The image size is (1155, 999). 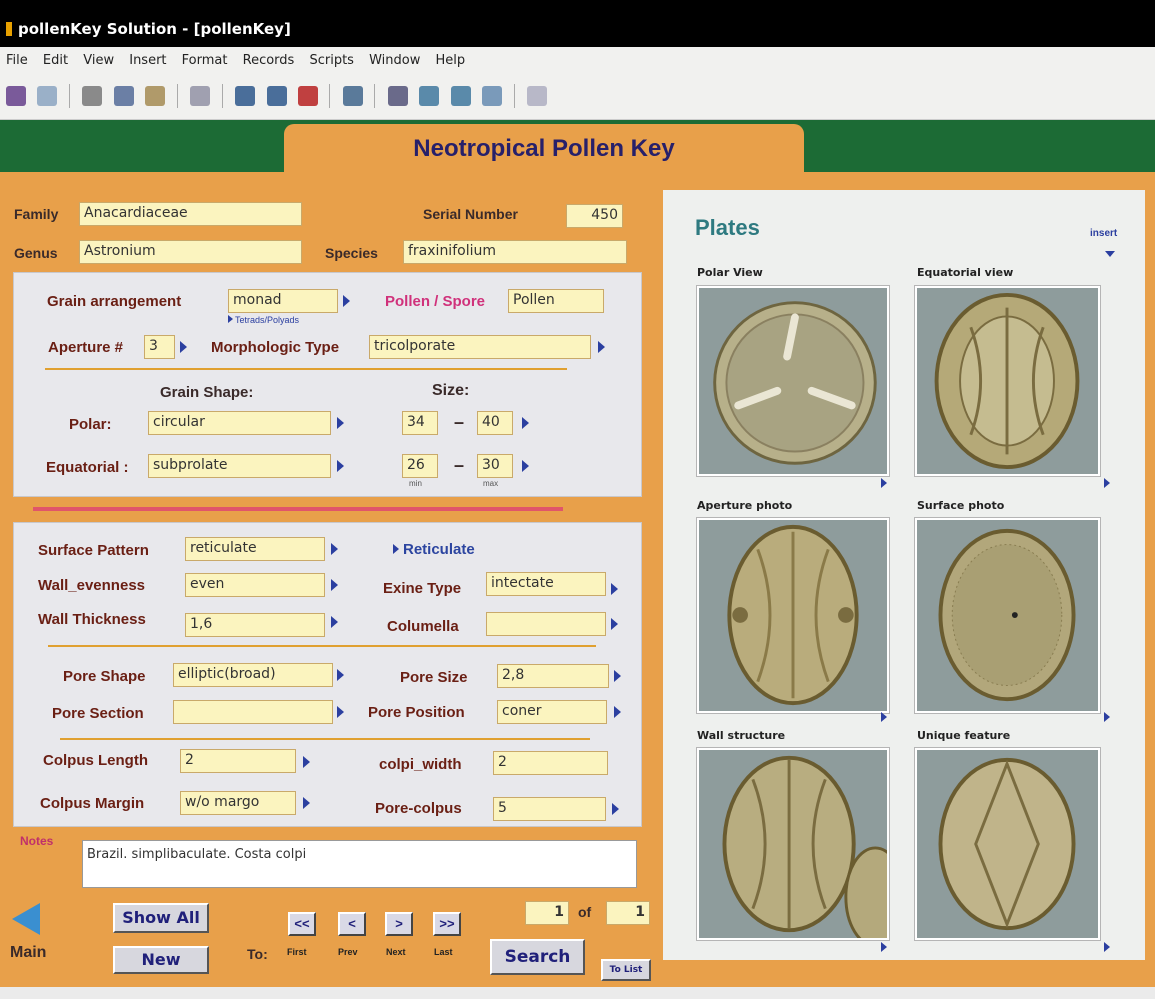 I want to click on copy-icon, so click(x=123, y=96).